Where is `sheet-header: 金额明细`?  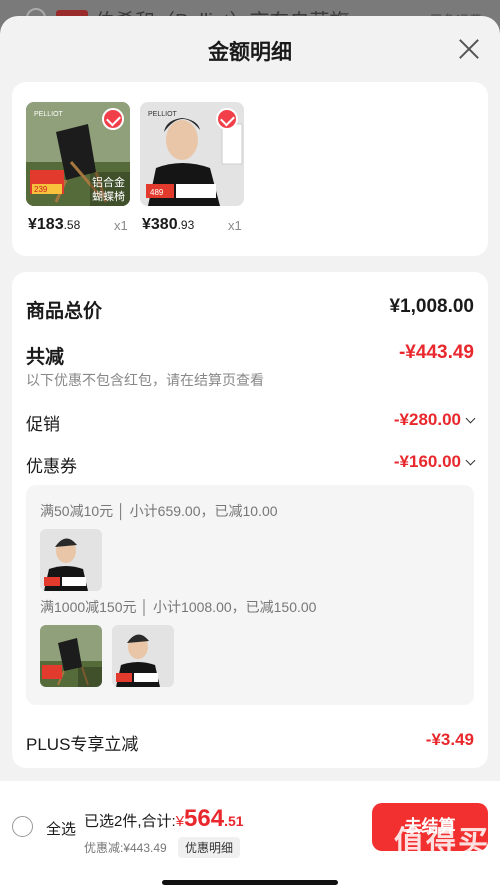 sheet-header: 金额明细 is located at coordinates (250, 48).